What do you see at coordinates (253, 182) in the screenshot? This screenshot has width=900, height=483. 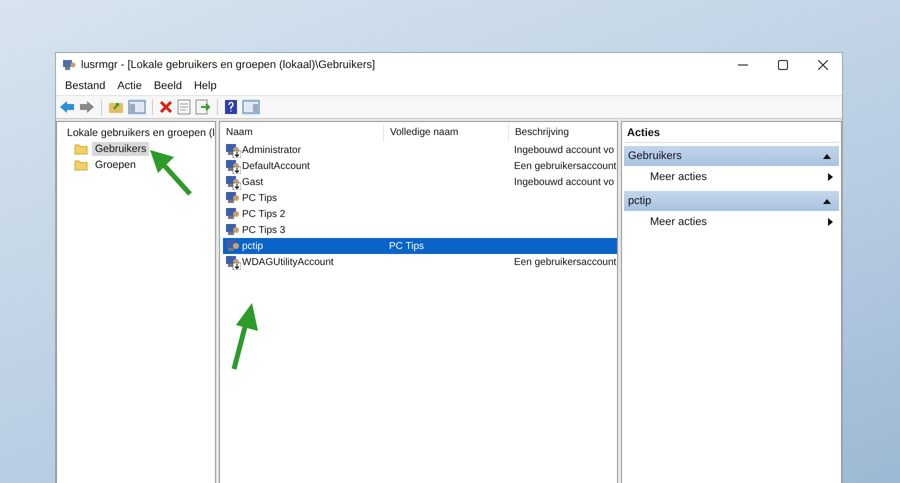 I see `table-cell: Gast` at bounding box center [253, 182].